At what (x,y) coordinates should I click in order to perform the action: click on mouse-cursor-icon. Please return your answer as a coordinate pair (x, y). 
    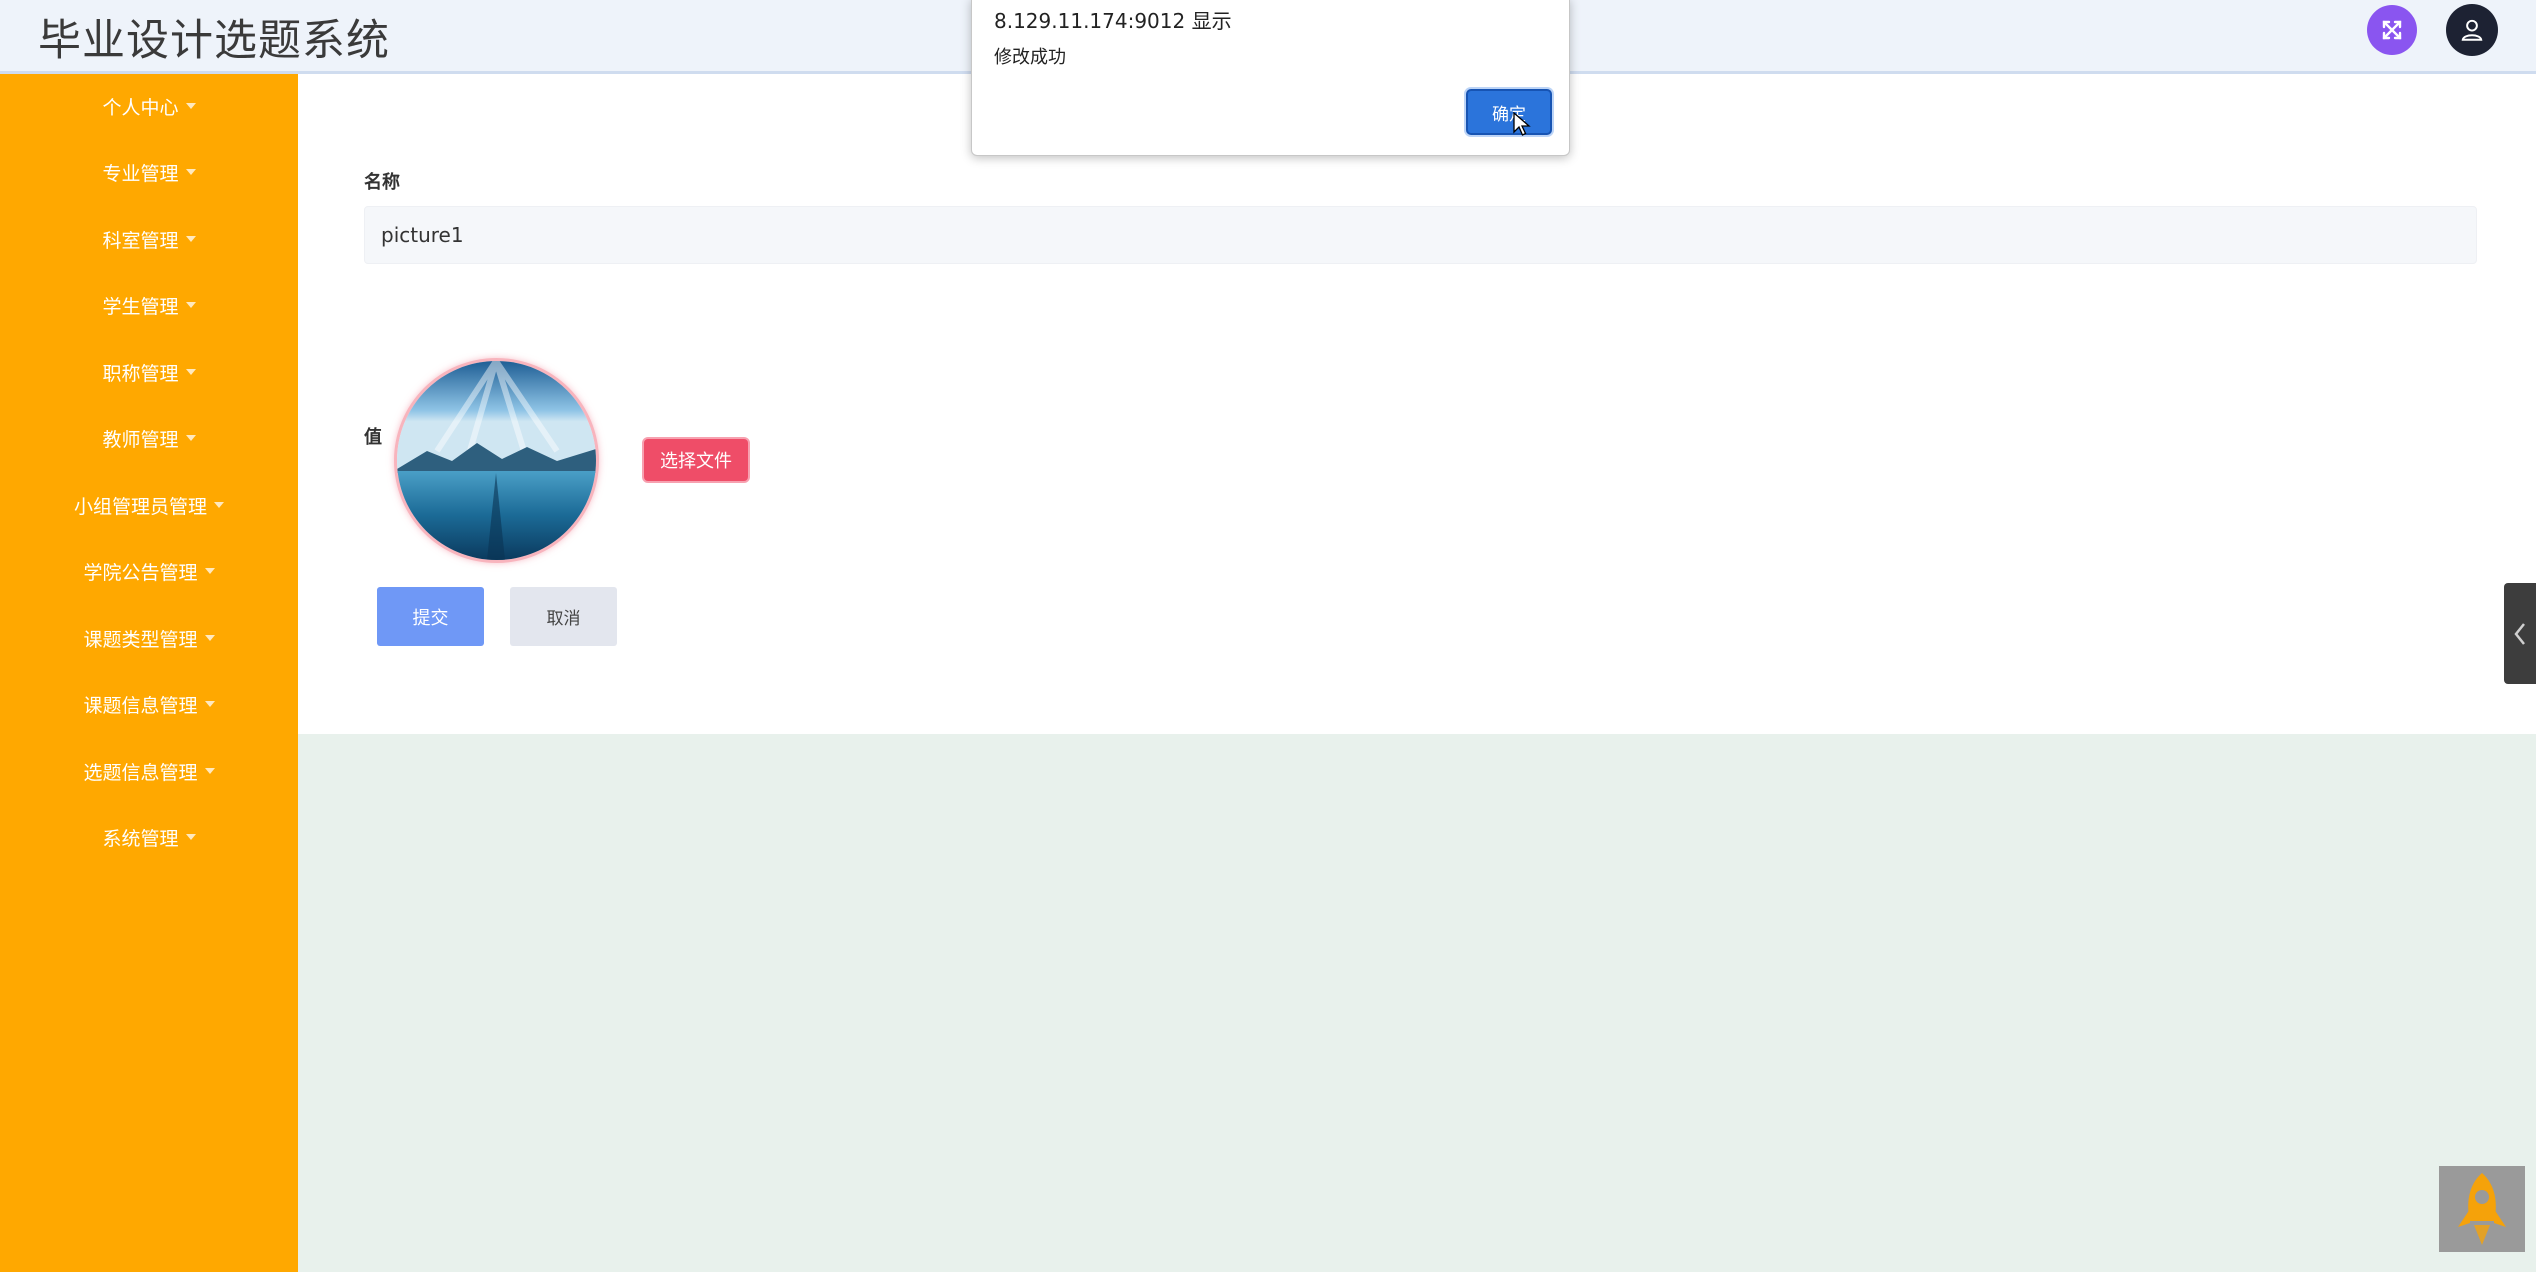
    Looking at the image, I should click on (1522, 124).